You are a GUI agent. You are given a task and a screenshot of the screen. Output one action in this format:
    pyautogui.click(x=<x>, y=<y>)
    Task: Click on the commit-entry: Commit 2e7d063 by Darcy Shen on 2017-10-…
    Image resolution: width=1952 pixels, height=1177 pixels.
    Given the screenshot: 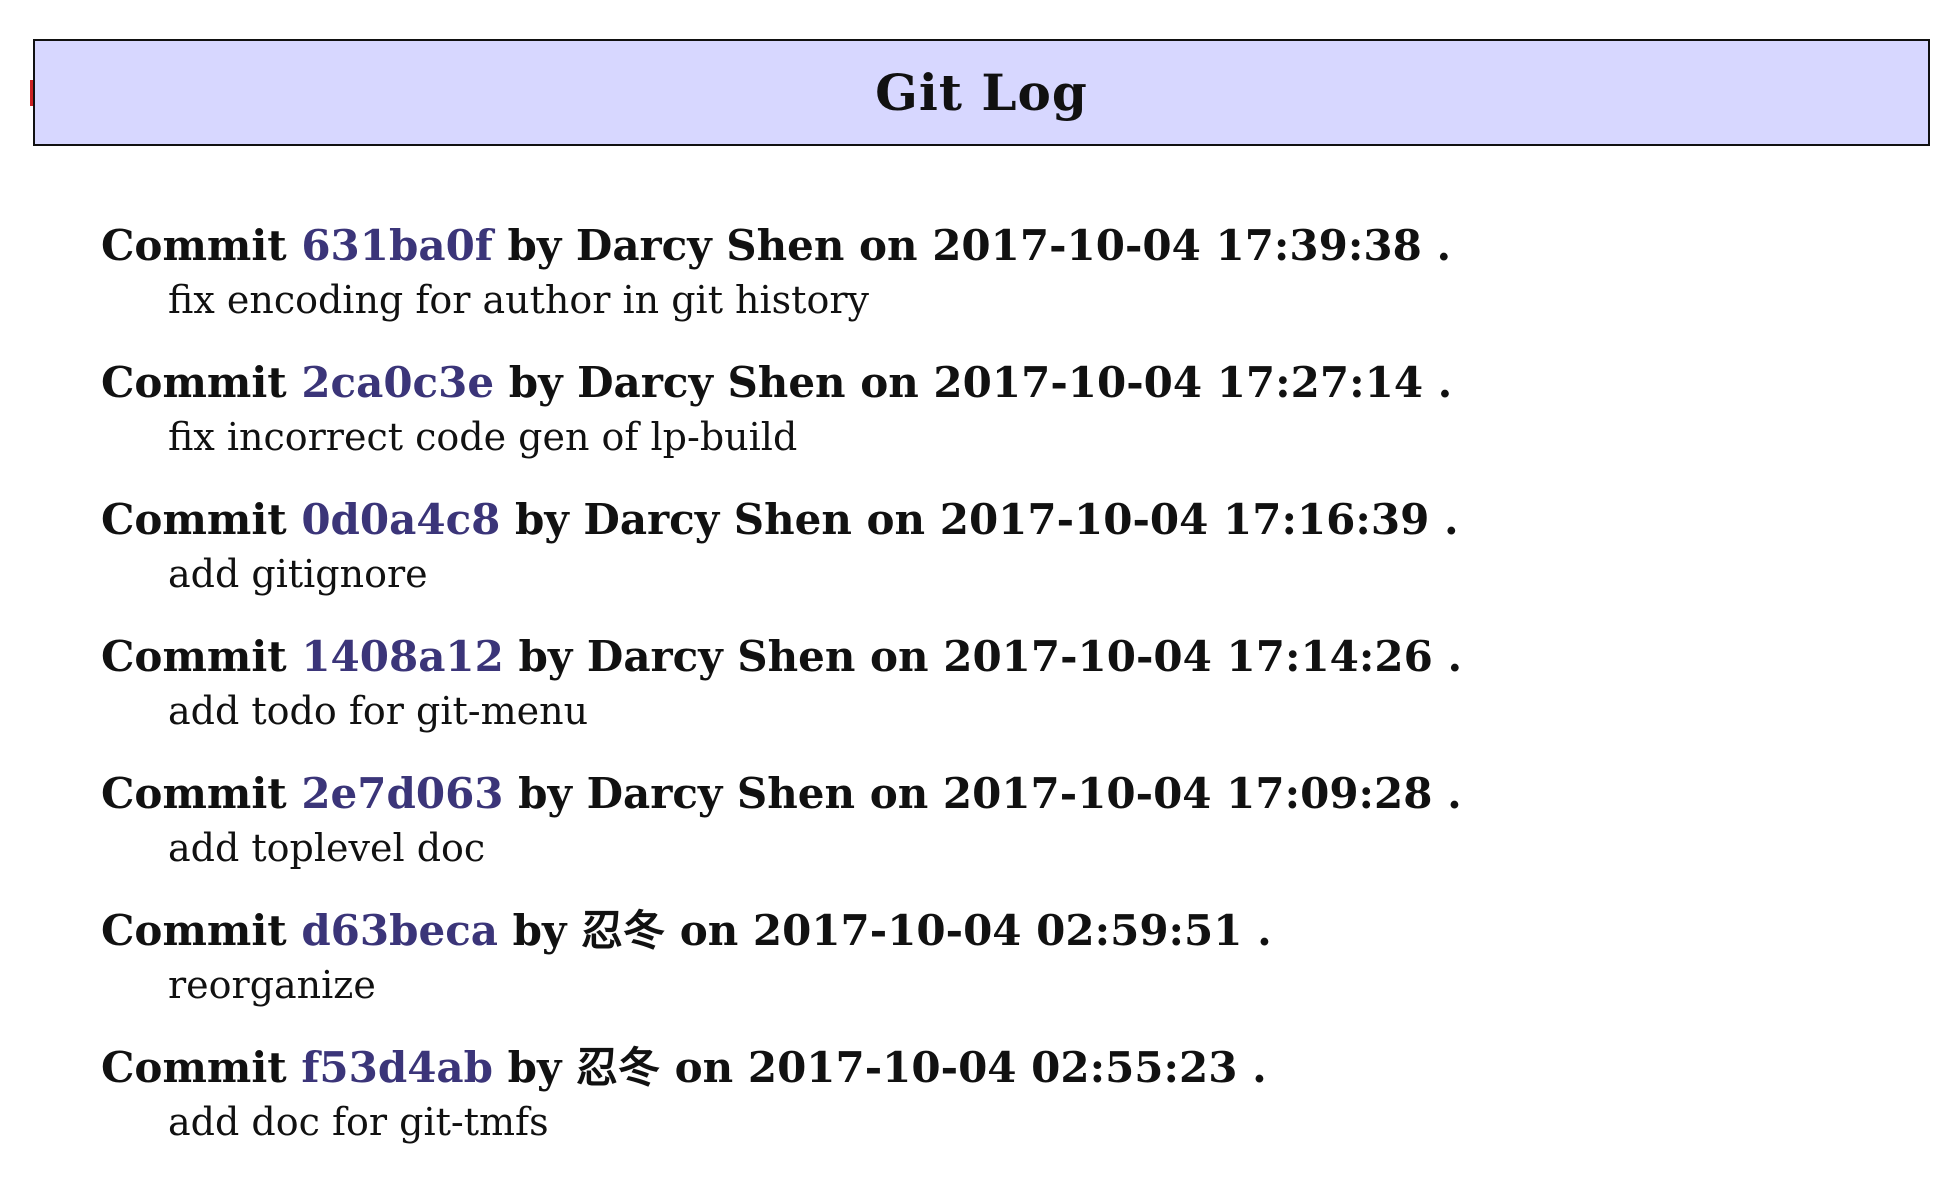 What is the action you would take?
    pyautogui.click(x=1001, y=834)
    